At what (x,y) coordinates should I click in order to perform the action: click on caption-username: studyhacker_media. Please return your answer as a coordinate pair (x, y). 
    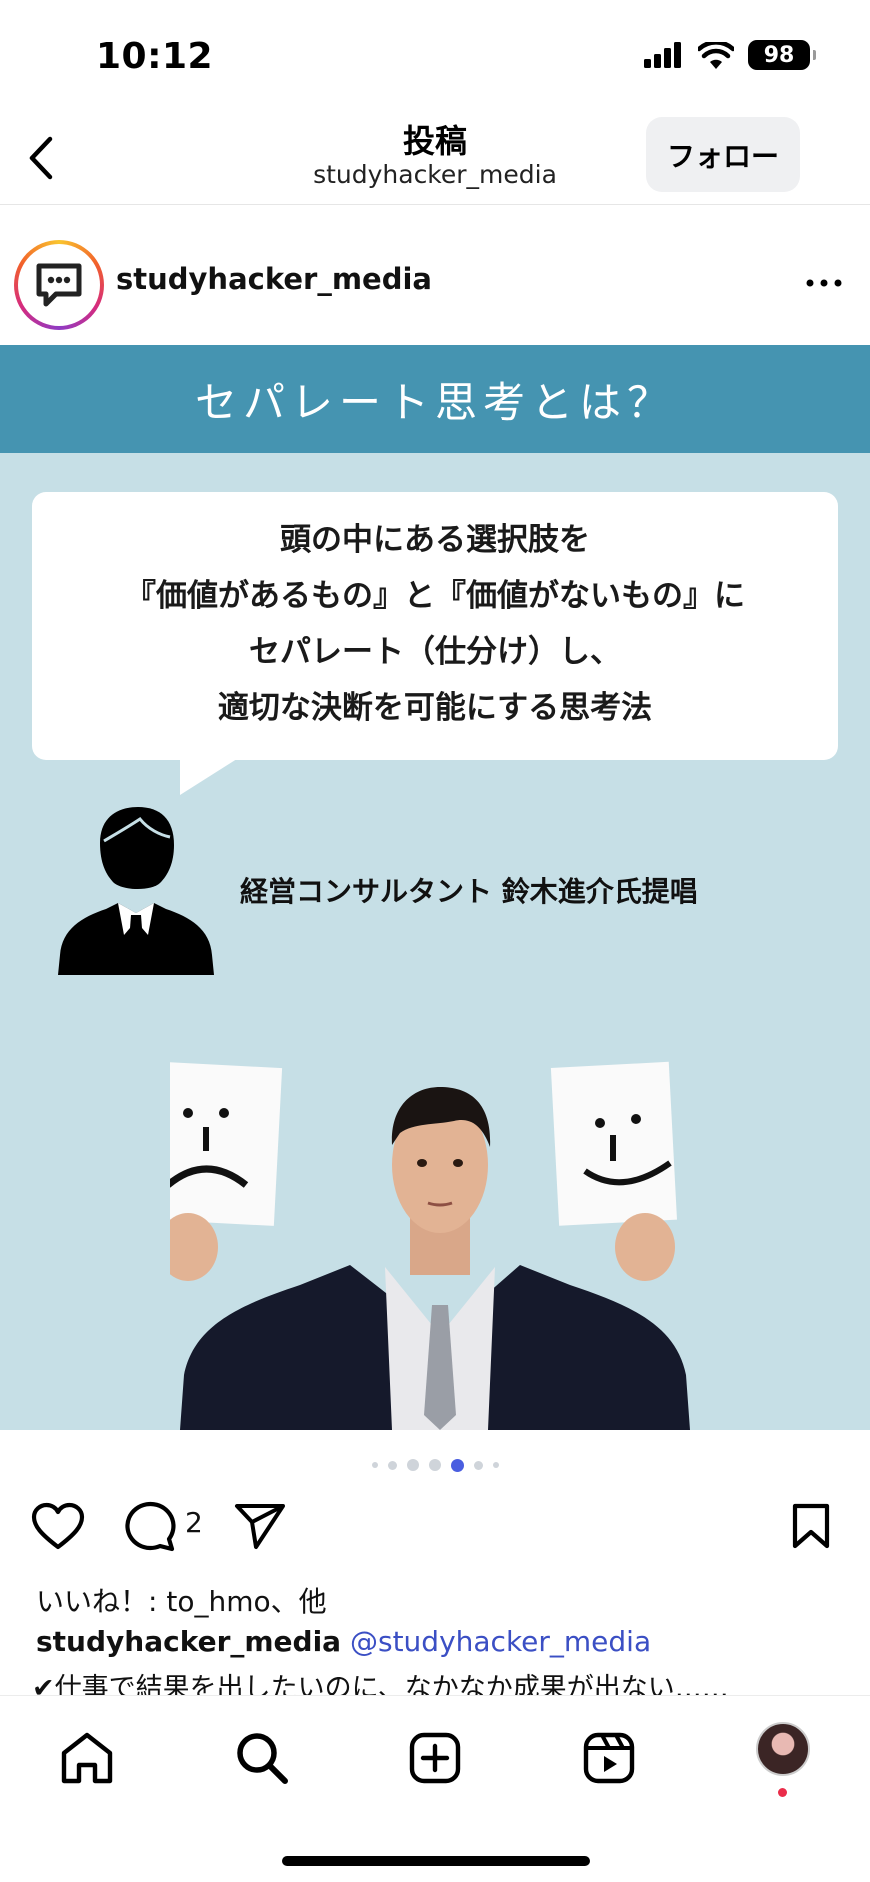
    Looking at the image, I should click on (188, 1641).